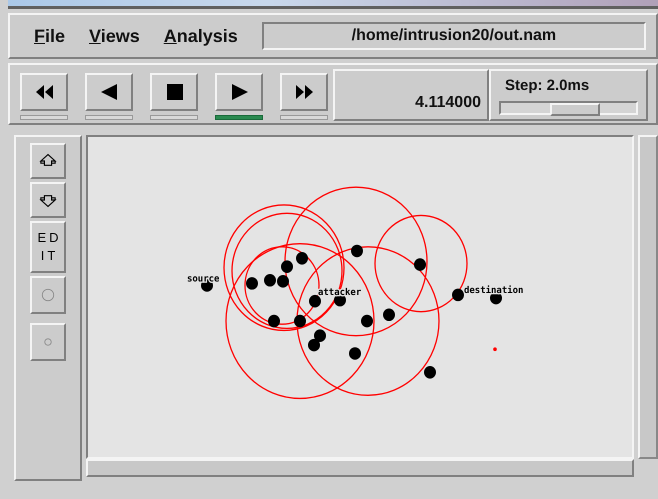 The height and width of the screenshot is (499, 658). I want to click on slider-thumb, so click(575, 109).